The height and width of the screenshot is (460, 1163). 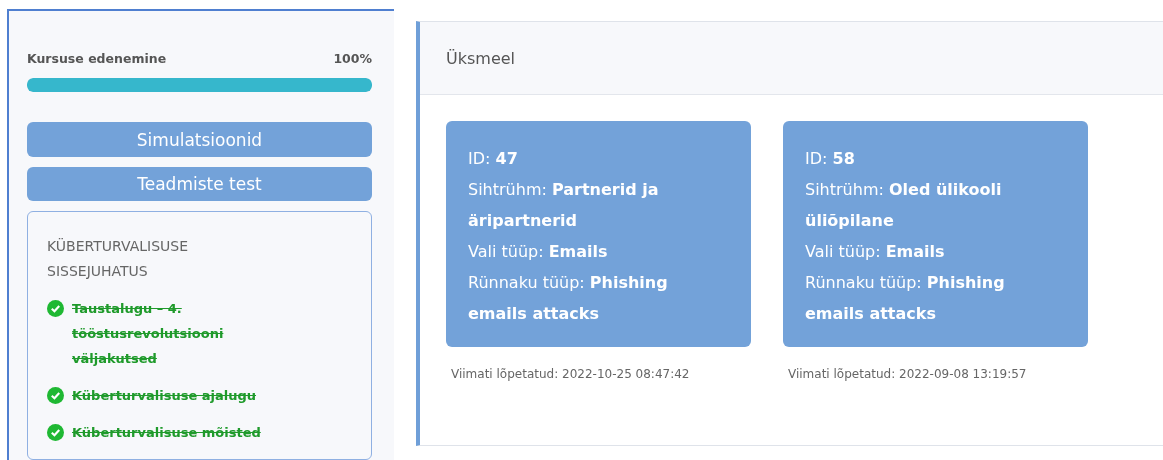 I want to click on card-field: Sihtrühm: Partnerid ja äripartnerid, so click(x=589, y=205).